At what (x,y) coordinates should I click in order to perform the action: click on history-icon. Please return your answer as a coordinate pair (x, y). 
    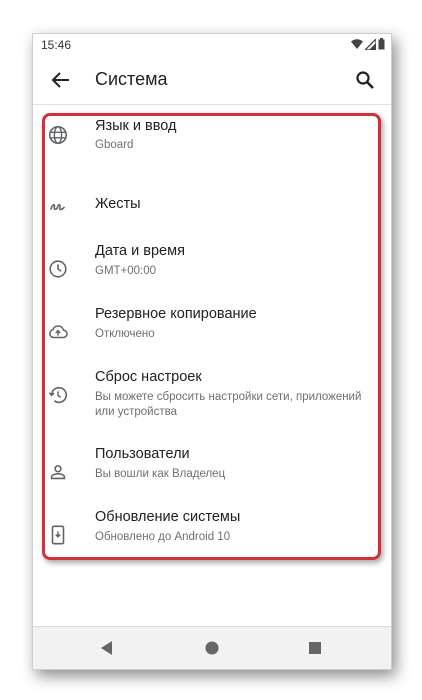
    Looking at the image, I should click on (57, 395).